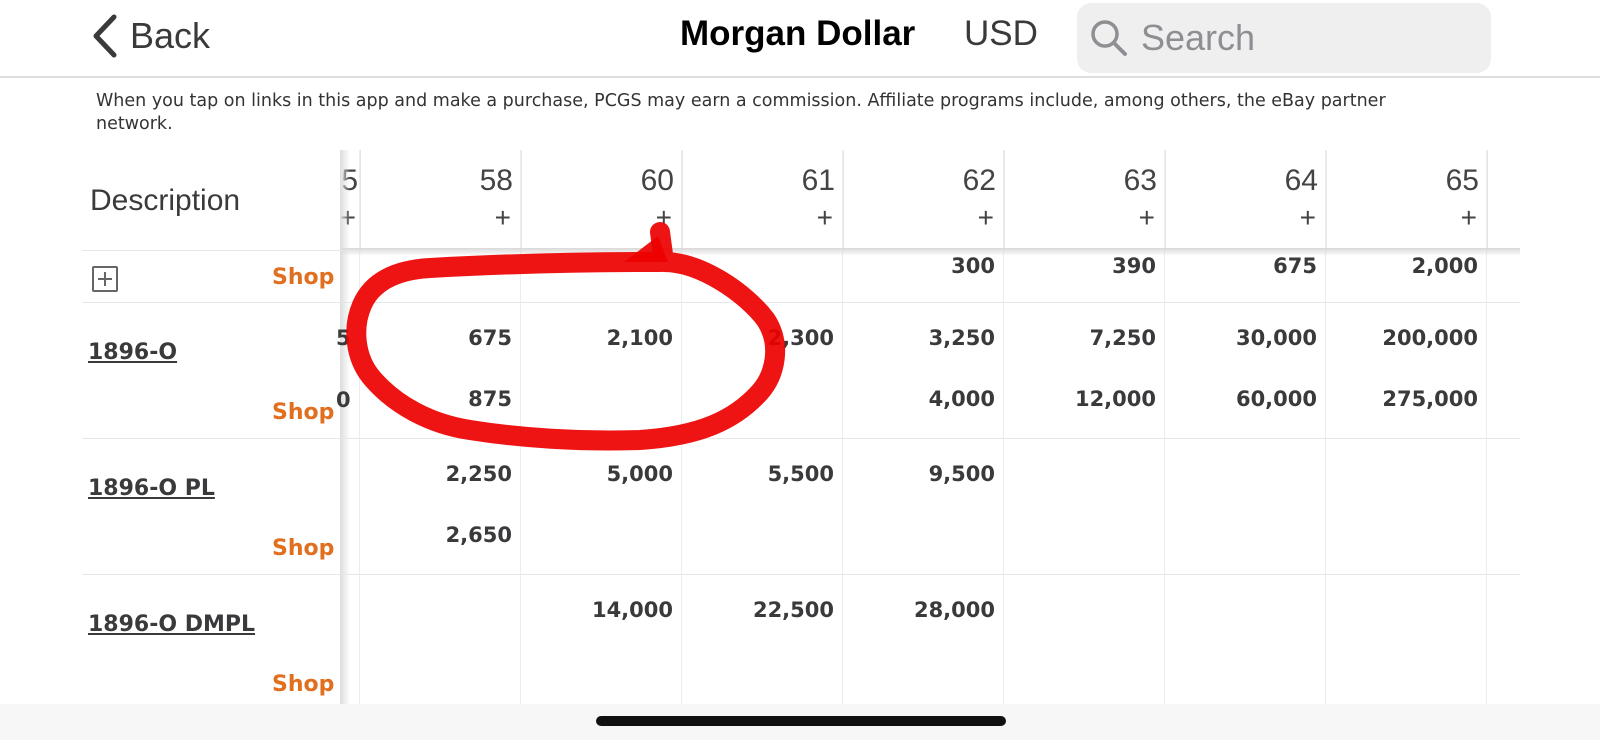  Describe the element at coordinates (566, 336) in the screenshot. I see `red-circle-annotation` at that location.